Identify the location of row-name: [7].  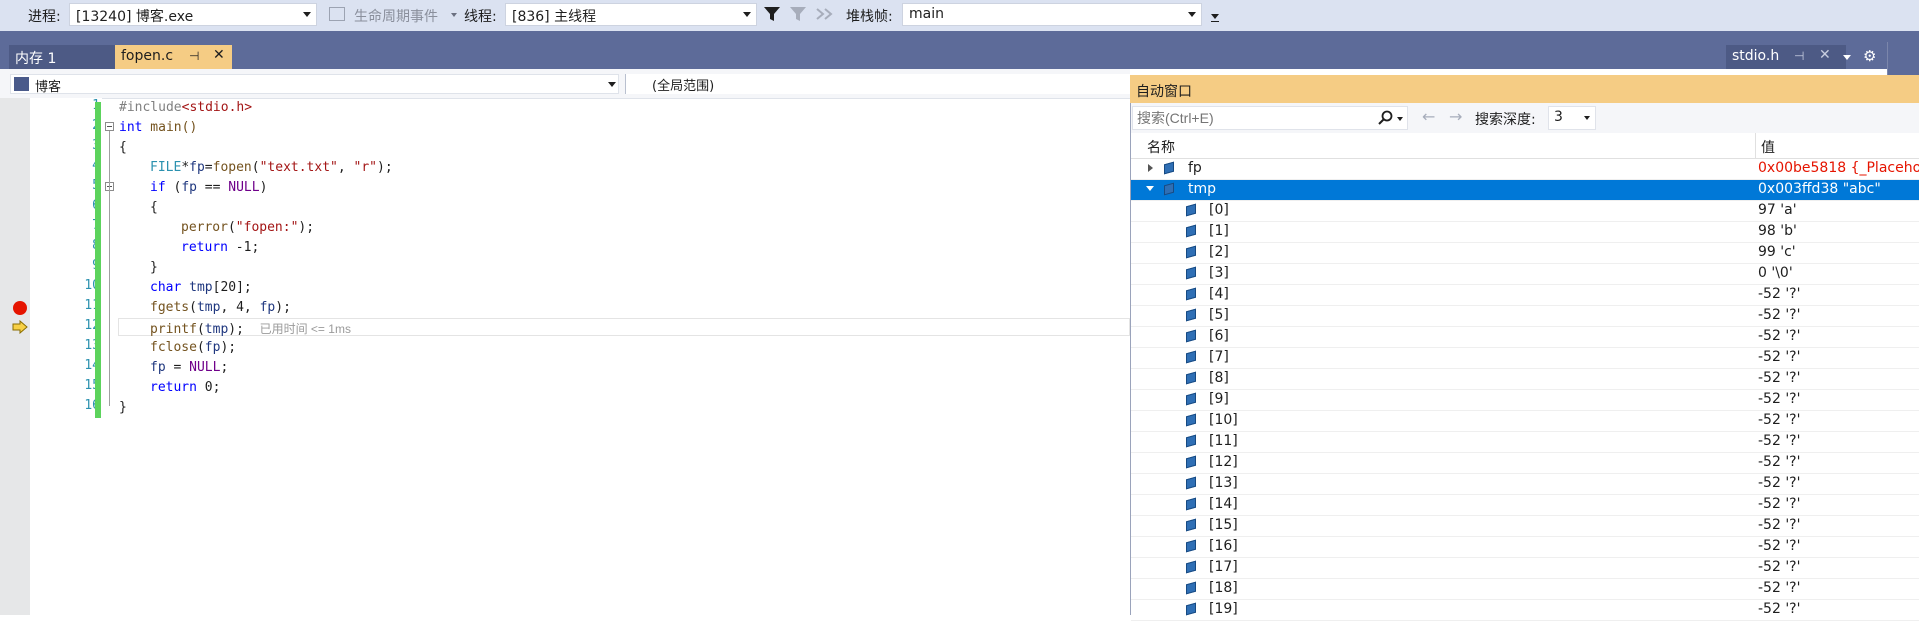
(1219, 357).